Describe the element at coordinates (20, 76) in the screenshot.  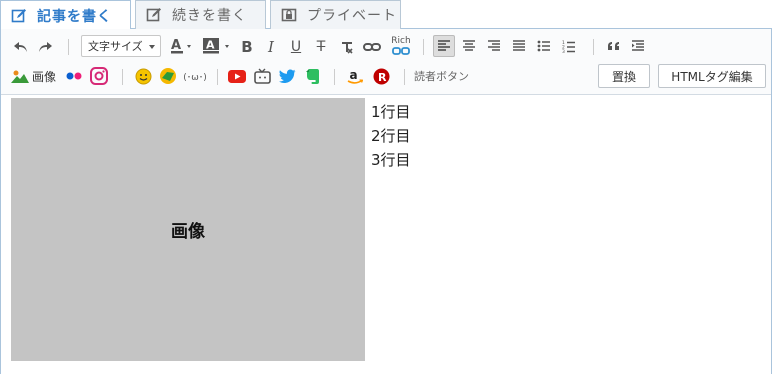
I see `image-icon` at that location.